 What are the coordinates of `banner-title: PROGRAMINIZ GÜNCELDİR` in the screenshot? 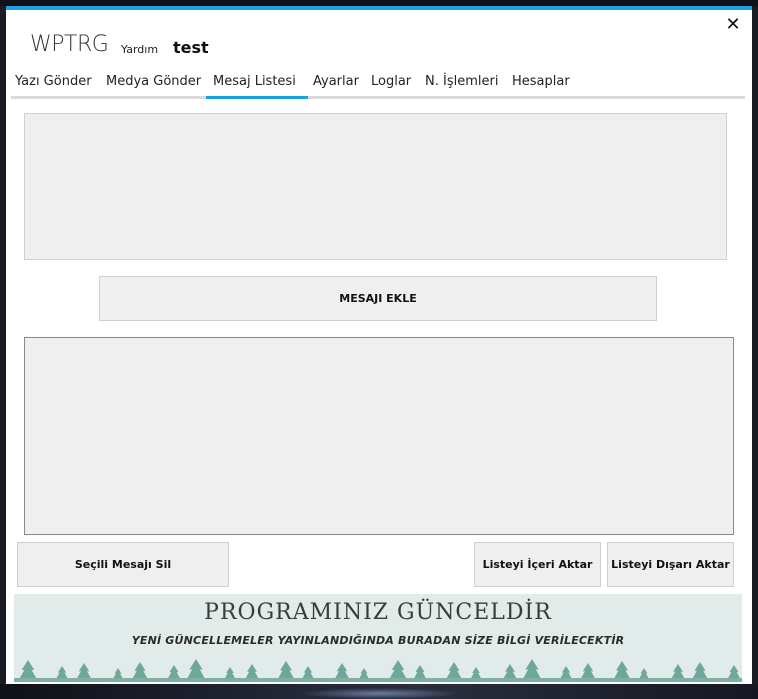 It's located at (378, 612).